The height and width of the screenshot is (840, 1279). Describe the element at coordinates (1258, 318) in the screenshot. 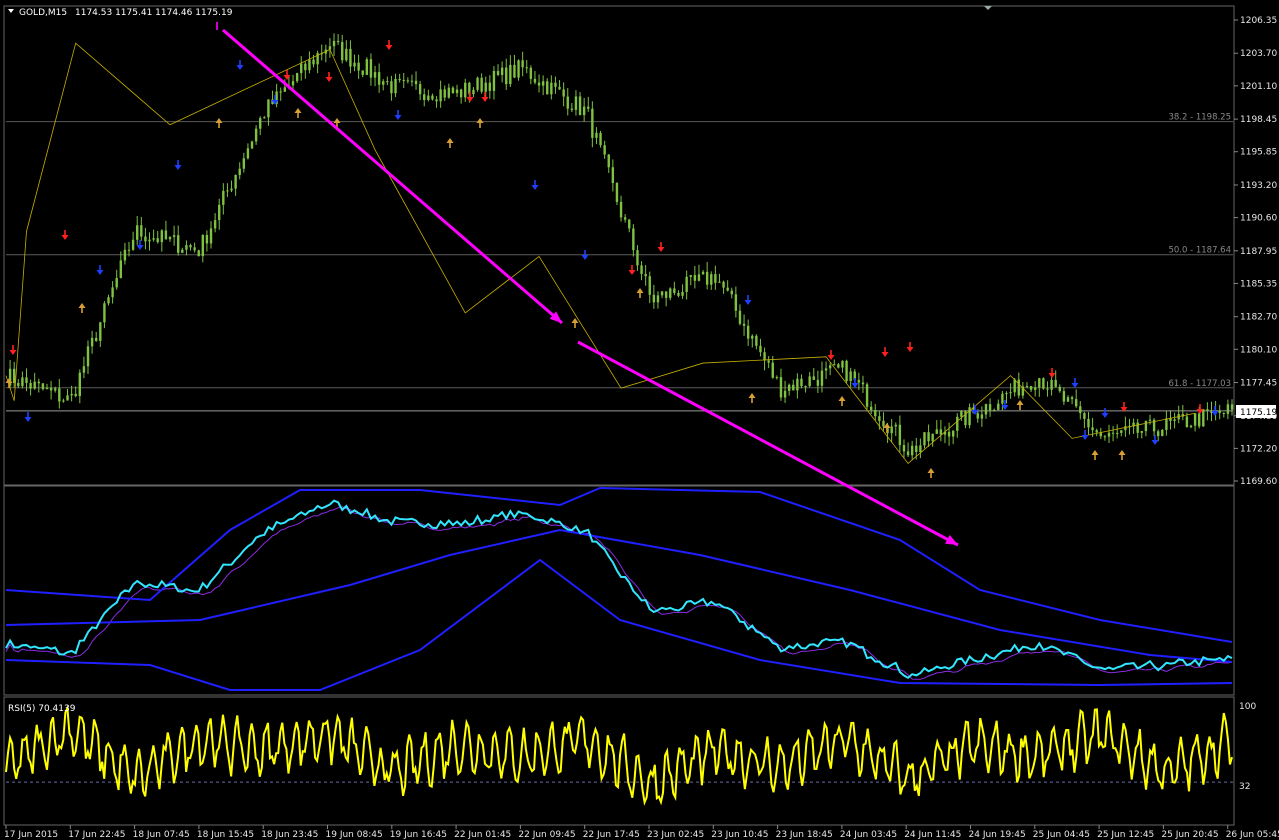

I see `price-tick-label: 1182.70` at that location.